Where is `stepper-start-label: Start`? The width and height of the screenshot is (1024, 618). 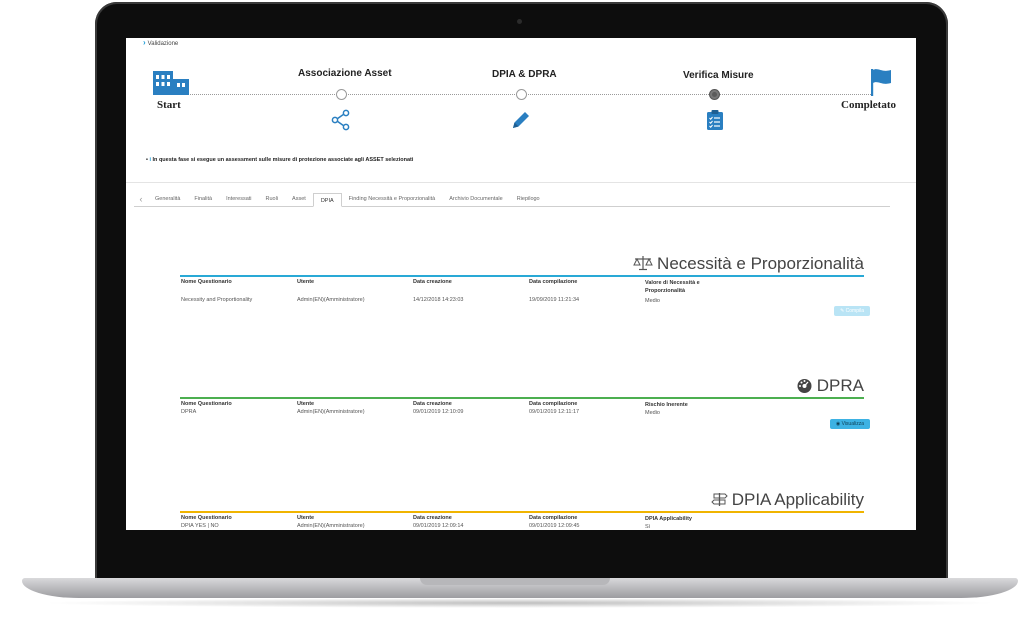 stepper-start-label: Start is located at coordinates (169, 105).